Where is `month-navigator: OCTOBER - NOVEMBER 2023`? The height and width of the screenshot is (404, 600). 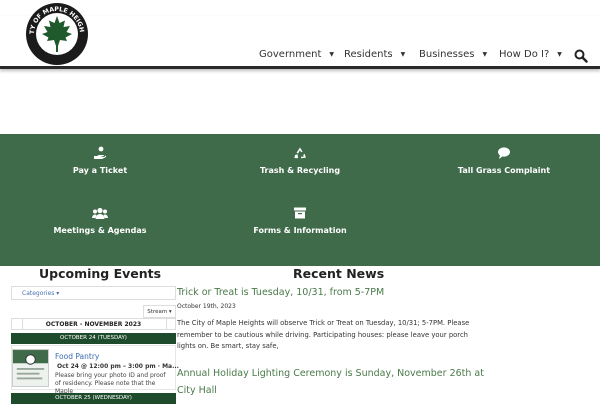
month-navigator: OCTOBER - NOVEMBER 2023 is located at coordinates (93, 324).